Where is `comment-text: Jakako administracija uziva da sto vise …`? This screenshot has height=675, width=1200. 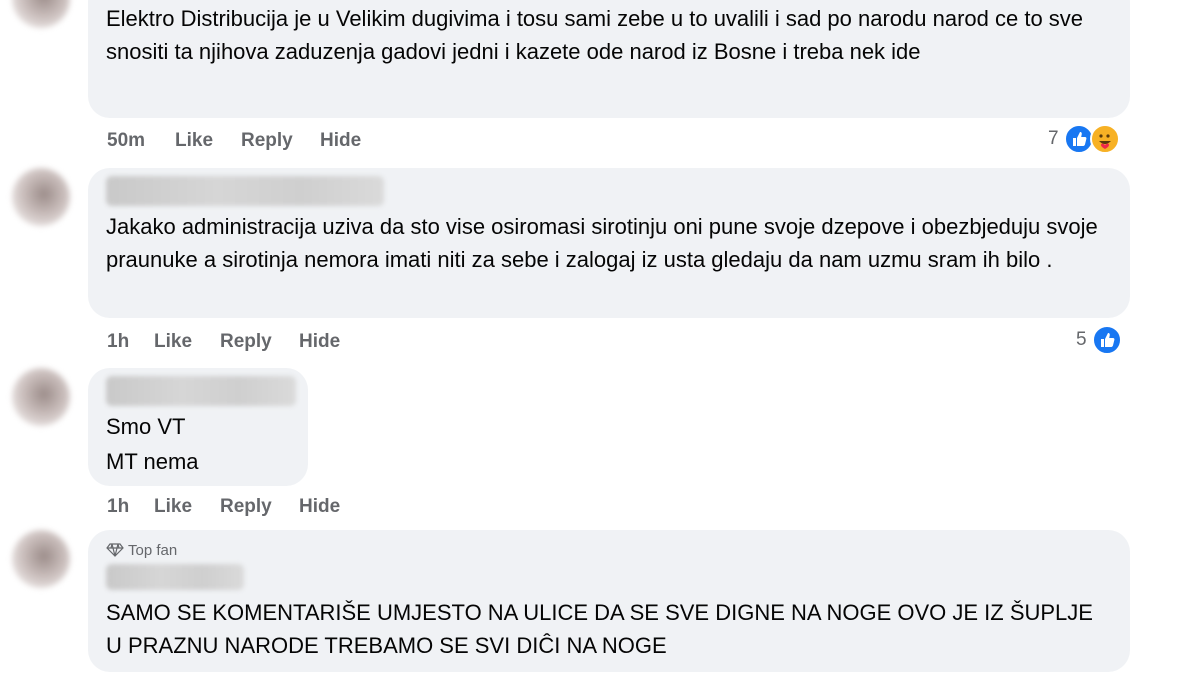 comment-text: Jakako administracija uziva da sto vise … is located at coordinates (602, 243).